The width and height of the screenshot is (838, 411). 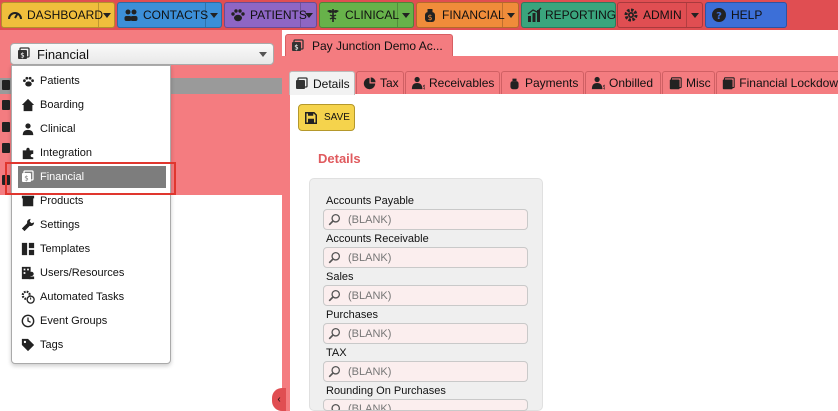 I want to click on sales-label: Sales, so click(x=340, y=277).